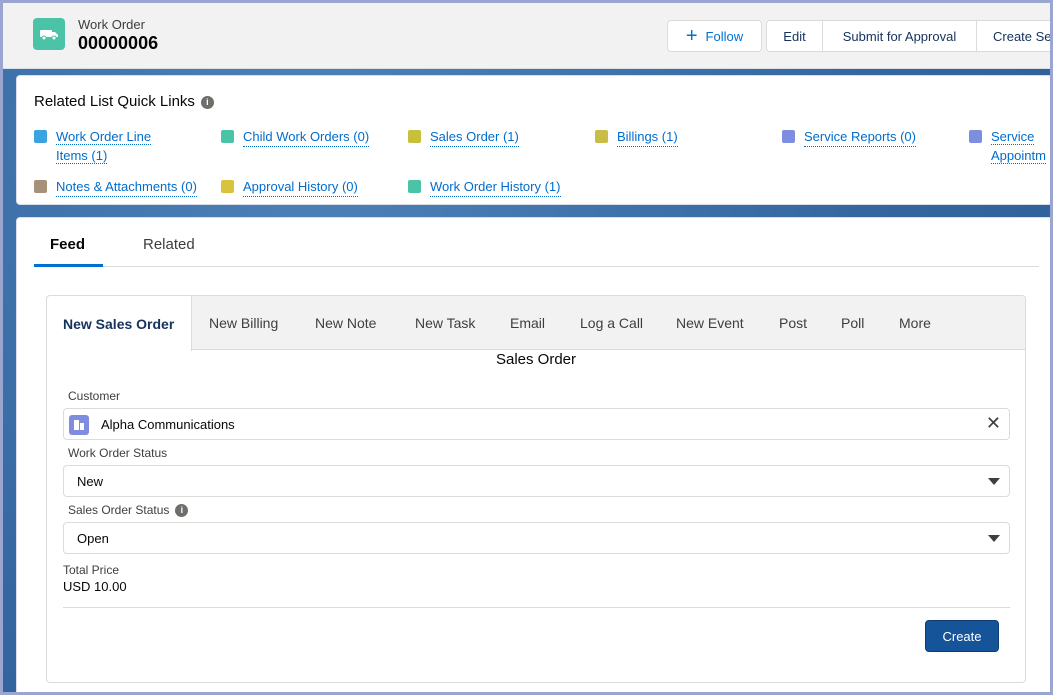  Describe the element at coordinates (243, 323) in the screenshot. I see `pub-tab-new-billing: New Billing` at that location.